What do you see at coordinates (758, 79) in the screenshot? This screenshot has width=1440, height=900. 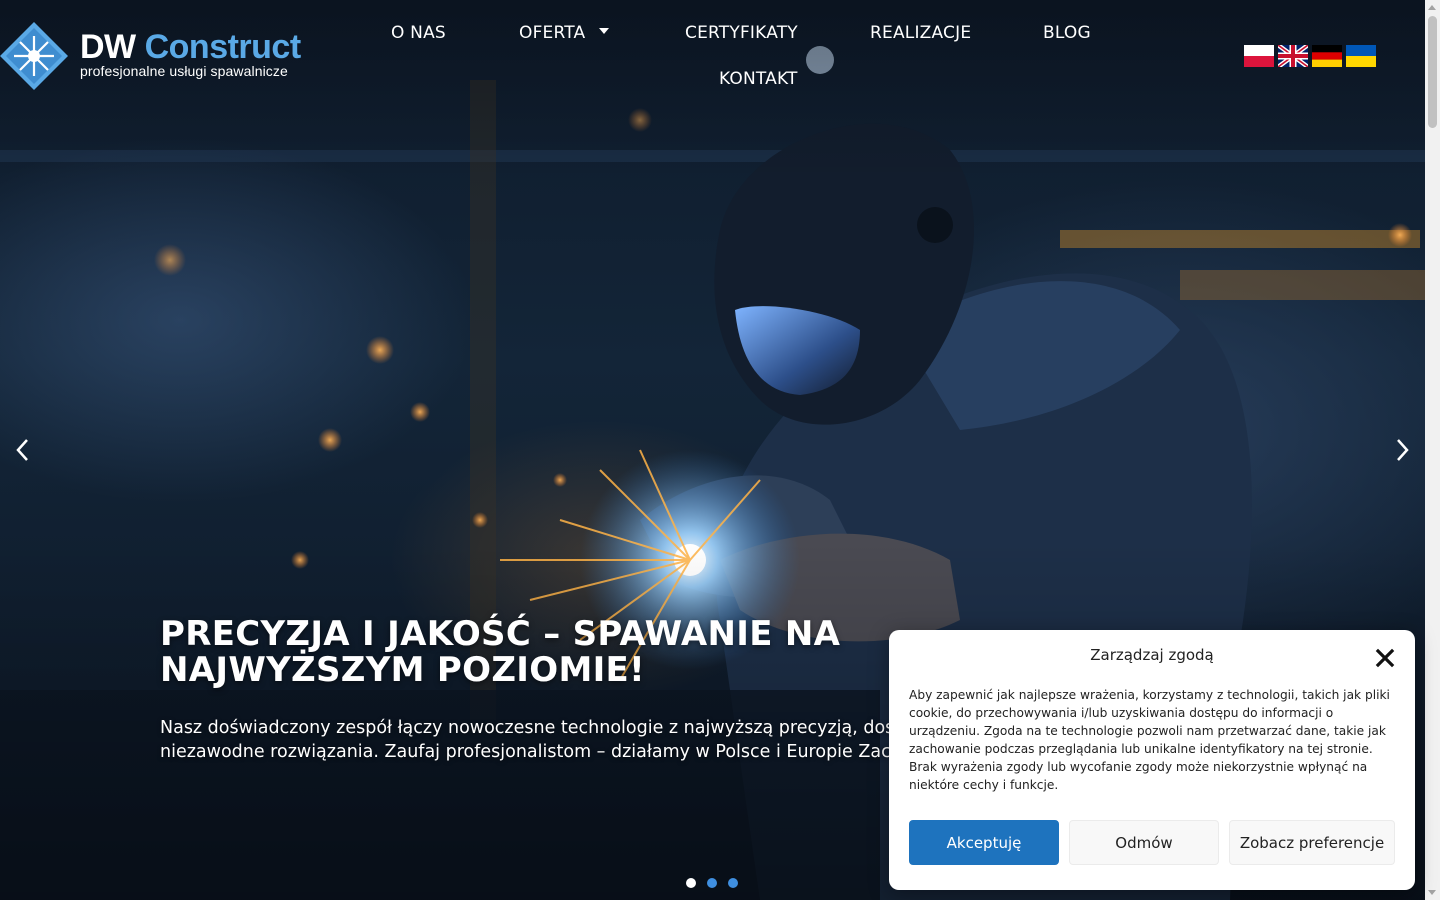 I see `nav-item-kontakt: KONTAKT` at bounding box center [758, 79].